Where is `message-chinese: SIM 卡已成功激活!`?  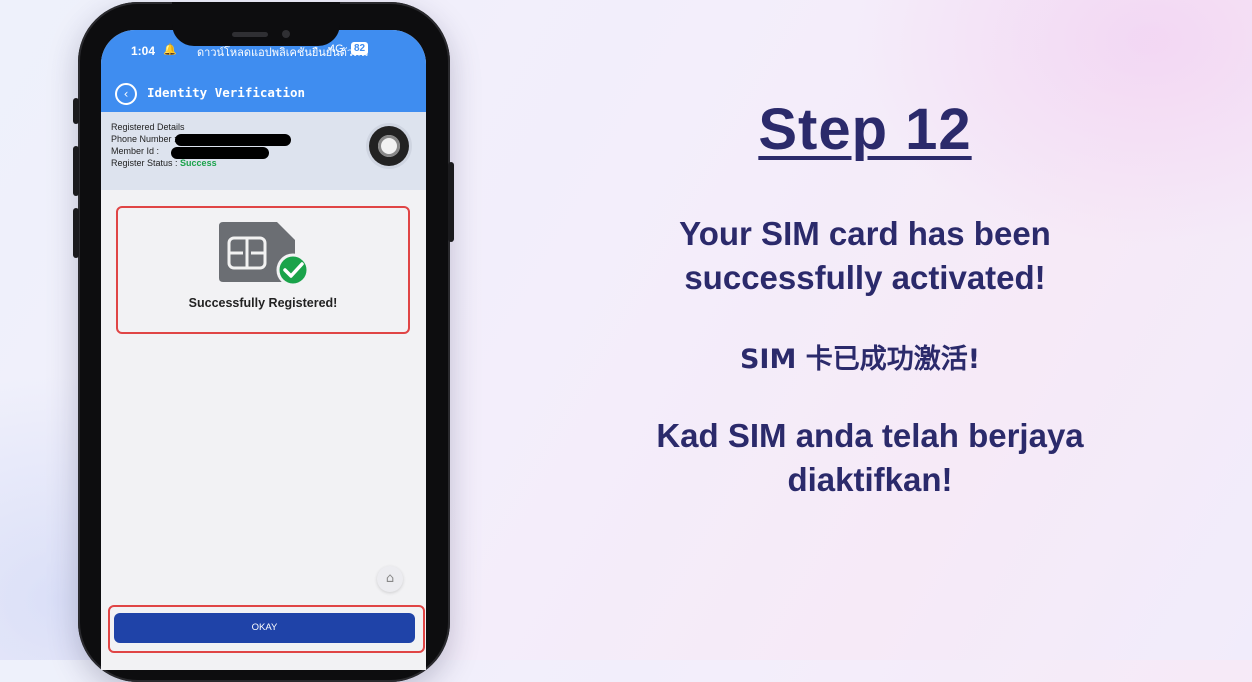
message-chinese: SIM 卡已成功激活! is located at coordinates (860, 359).